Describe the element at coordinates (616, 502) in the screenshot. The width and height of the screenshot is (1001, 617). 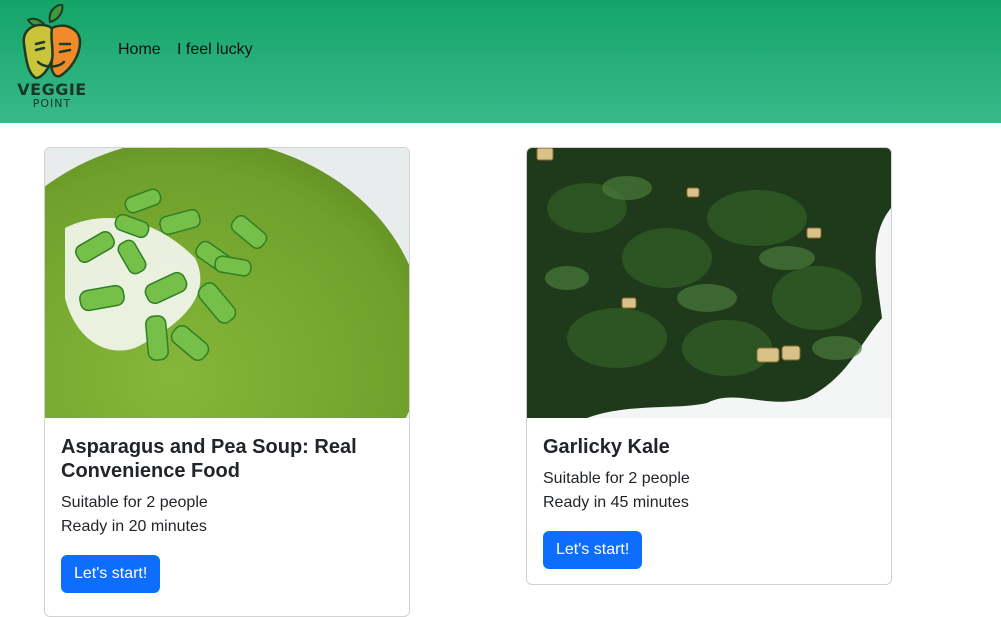
I see `recipe-ready-time: Ready in 45 minutes` at that location.